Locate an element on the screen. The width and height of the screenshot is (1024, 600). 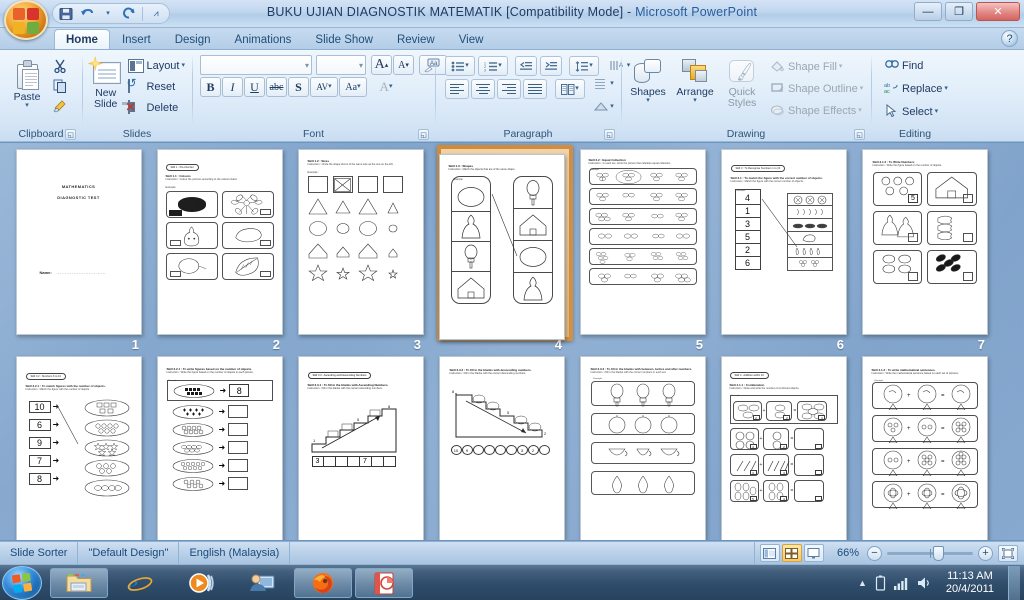
normal-view-button is located at coordinates (769, 553).